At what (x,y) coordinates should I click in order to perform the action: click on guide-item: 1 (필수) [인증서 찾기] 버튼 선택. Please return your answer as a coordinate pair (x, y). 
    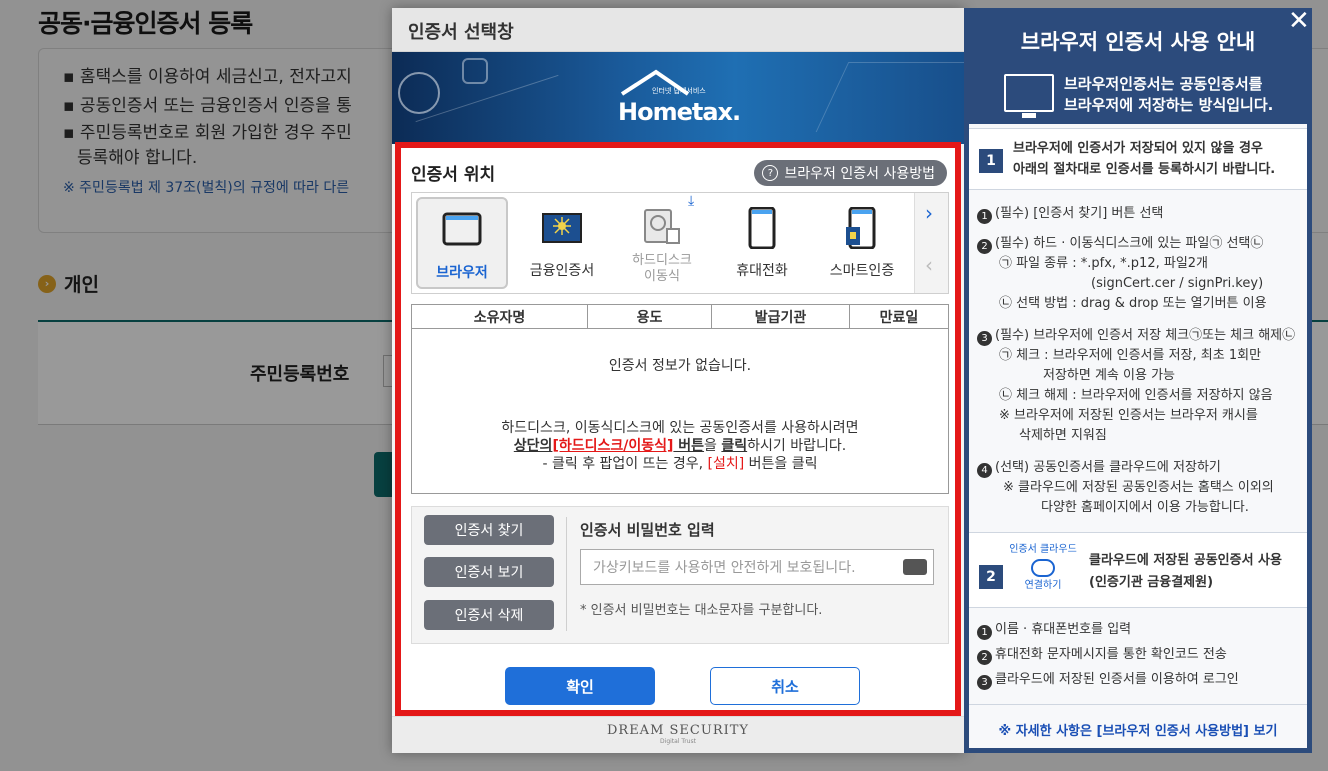
    Looking at the image, I should click on (1070, 214).